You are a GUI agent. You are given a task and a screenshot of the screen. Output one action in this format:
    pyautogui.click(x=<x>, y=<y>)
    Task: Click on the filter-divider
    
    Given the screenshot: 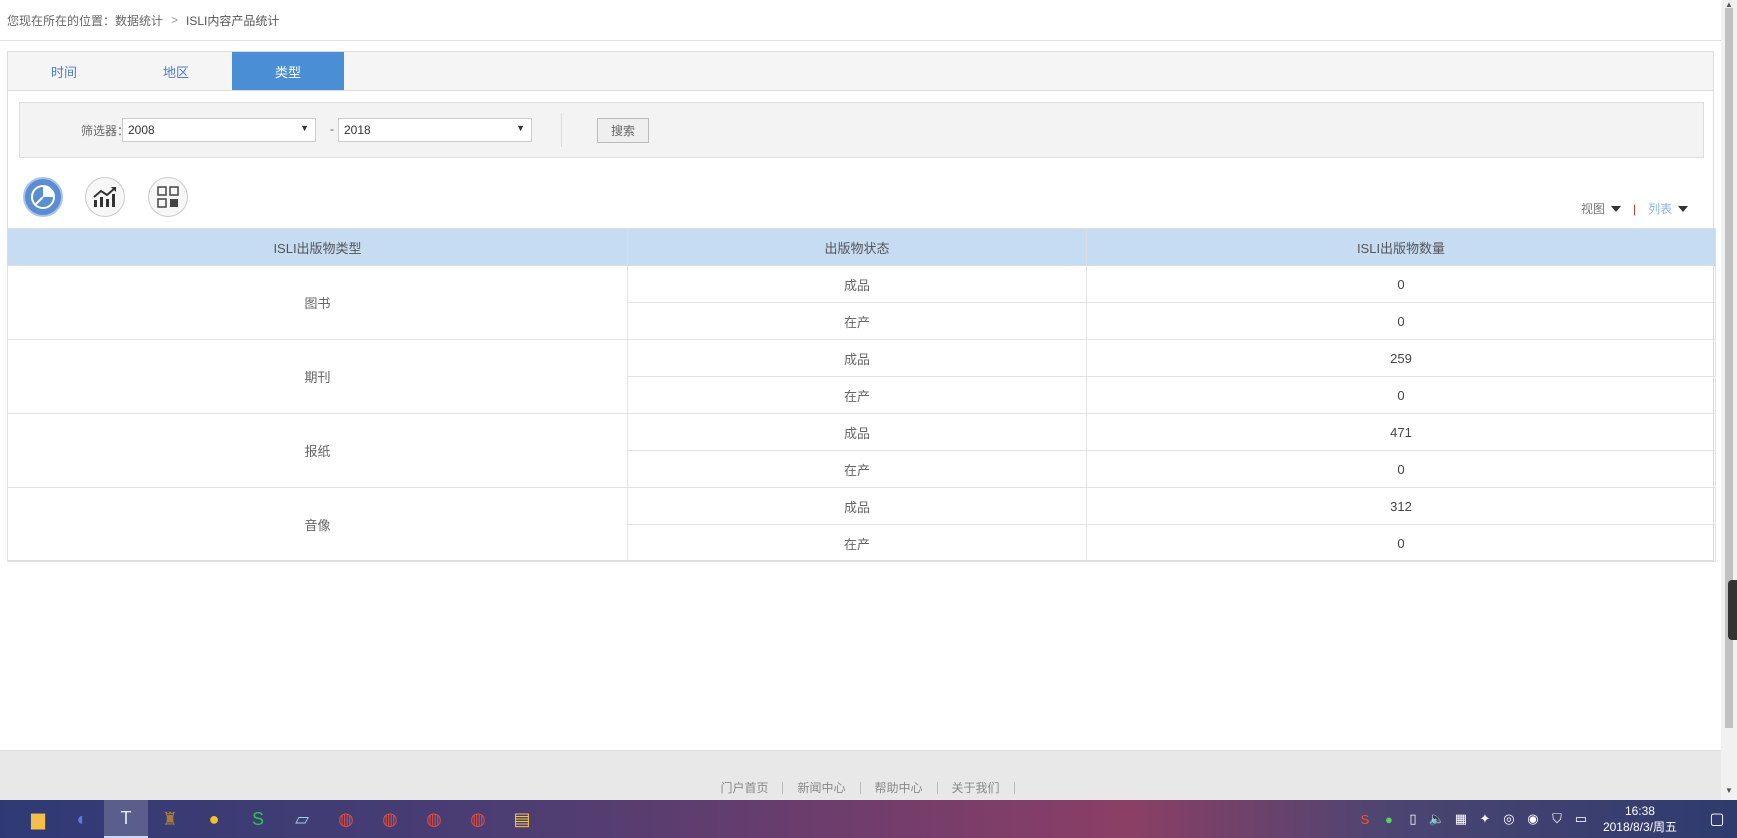 What is the action you would take?
    pyautogui.click(x=561, y=130)
    